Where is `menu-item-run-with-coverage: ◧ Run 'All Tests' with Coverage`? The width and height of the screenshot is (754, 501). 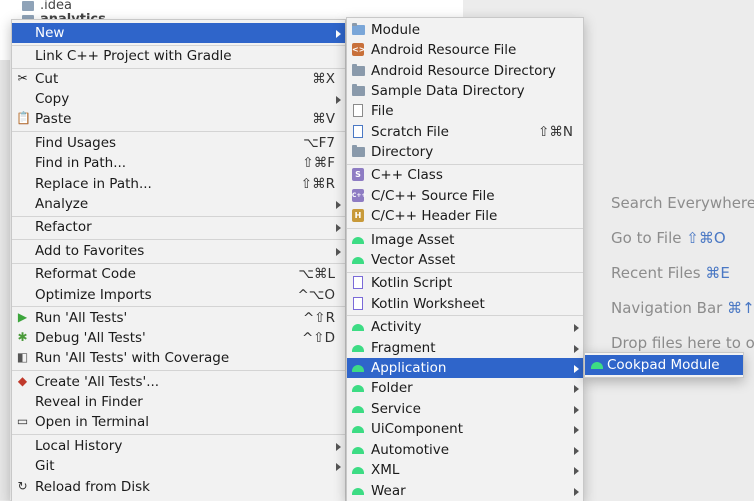 menu-item-run-with-coverage: ◧ Run 'All Tests' with Coverage is located at coordinates (178, 358).